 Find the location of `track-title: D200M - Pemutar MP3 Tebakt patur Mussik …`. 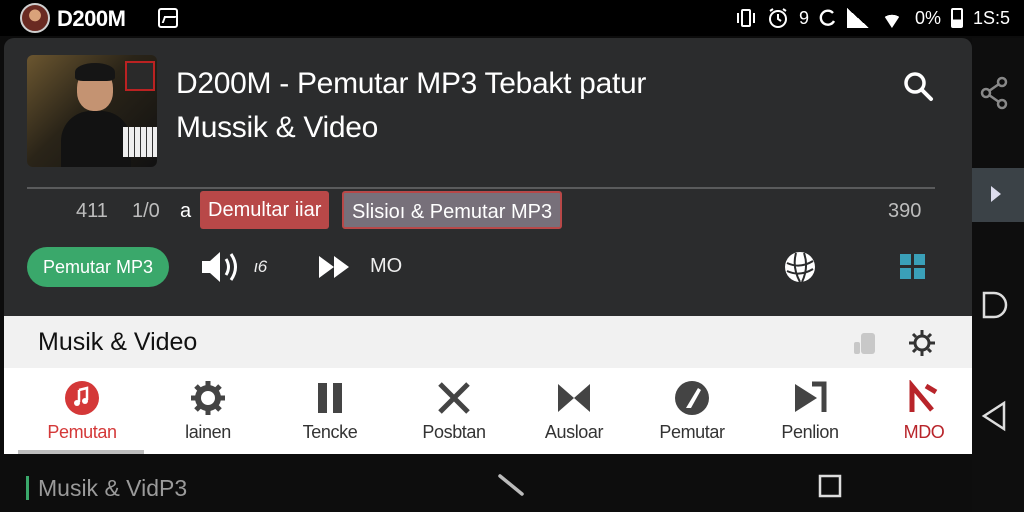

track-title: D200M - Pemutar MP3 Tebakt patur Mussik … is located at coordinates (411, 105).